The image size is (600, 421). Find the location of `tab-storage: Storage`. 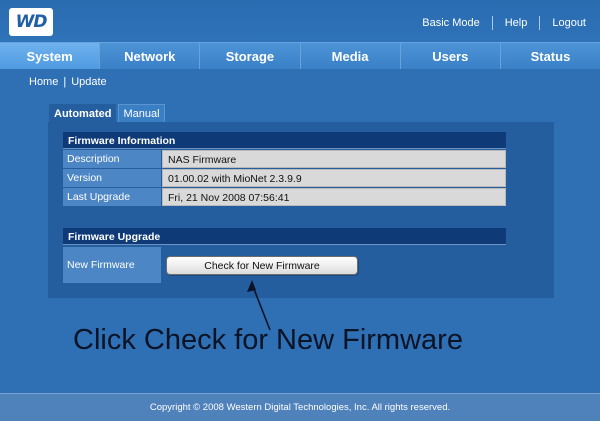

tab-storage: Storage is located at coordinates (250, 56).